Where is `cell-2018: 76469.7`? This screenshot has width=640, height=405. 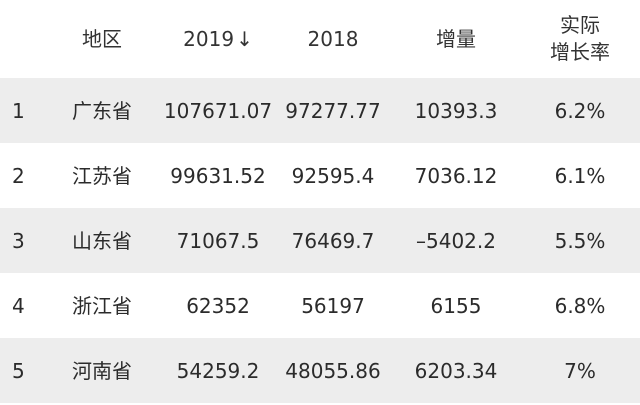 cell-2018: 76469.7 is located at coordinates (333, 240).